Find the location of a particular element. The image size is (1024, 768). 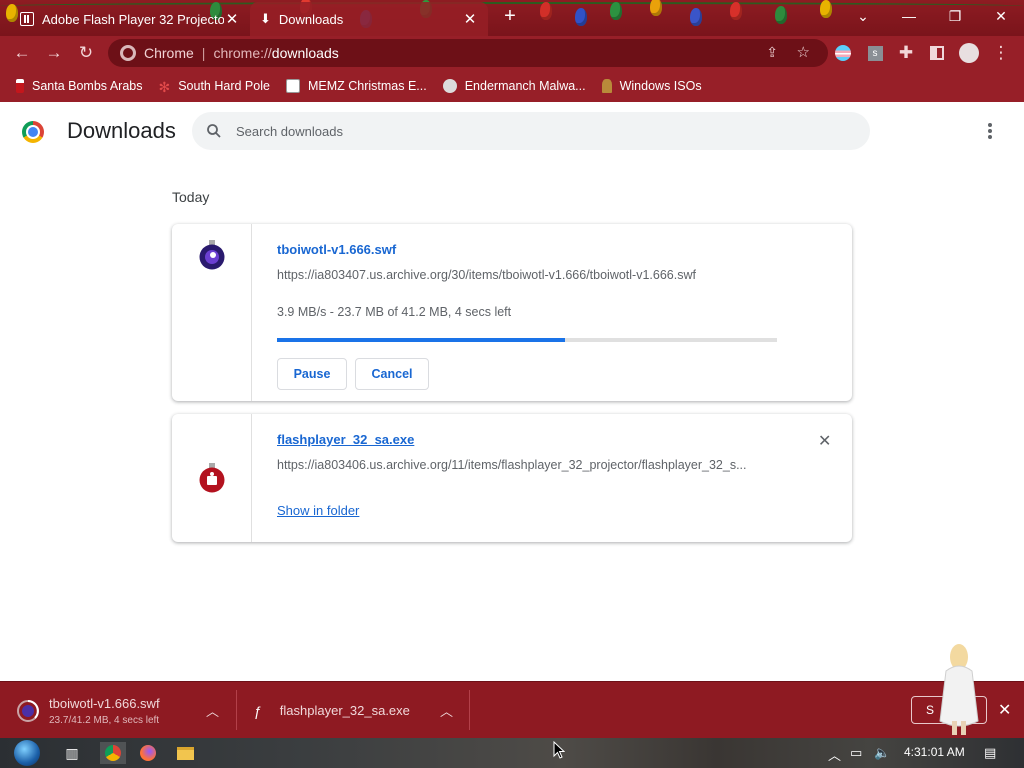

shelf-file-status: 23.7/41.2 MB, 4 secs left is located at coordinates (104, 720).